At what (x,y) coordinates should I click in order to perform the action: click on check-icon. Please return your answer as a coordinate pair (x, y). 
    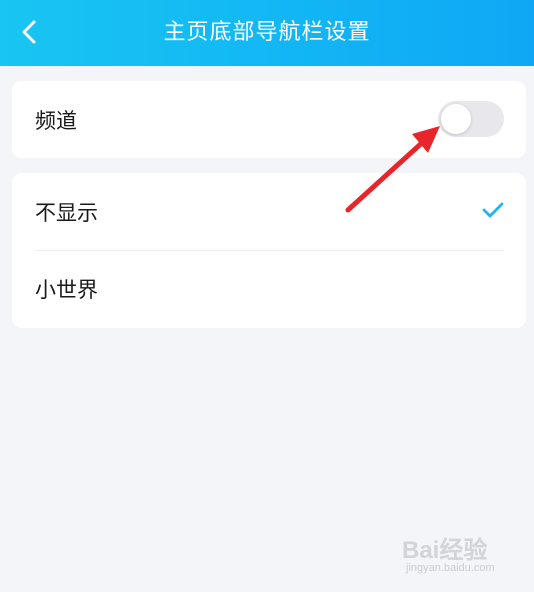
    Looking at the image, I should click on (493, 210).